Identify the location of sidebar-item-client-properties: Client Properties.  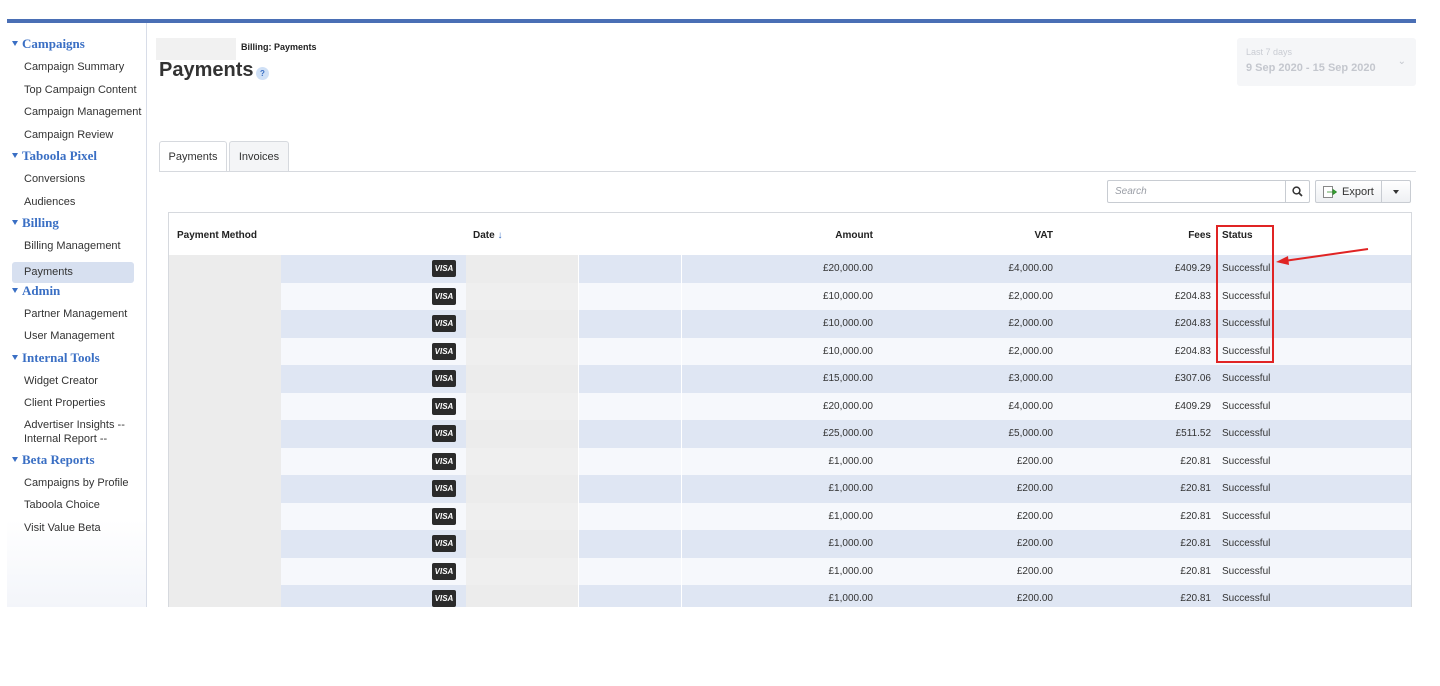
(76, 406).